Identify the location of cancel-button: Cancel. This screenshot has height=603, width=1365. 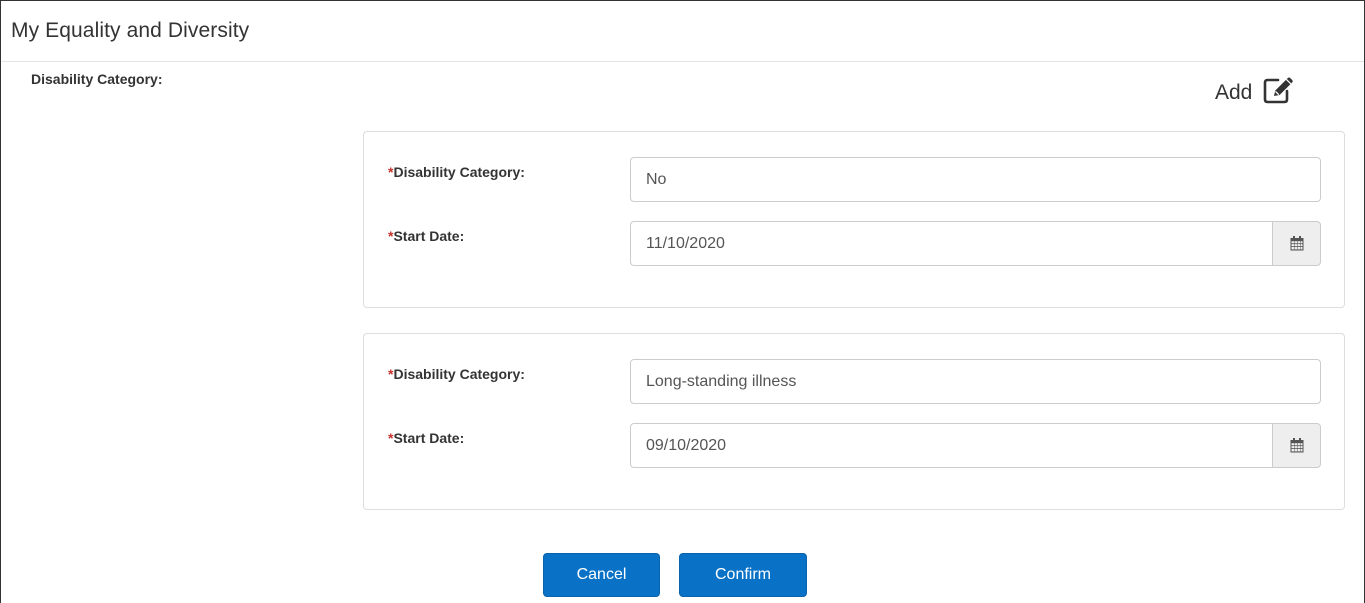
(601, 575).